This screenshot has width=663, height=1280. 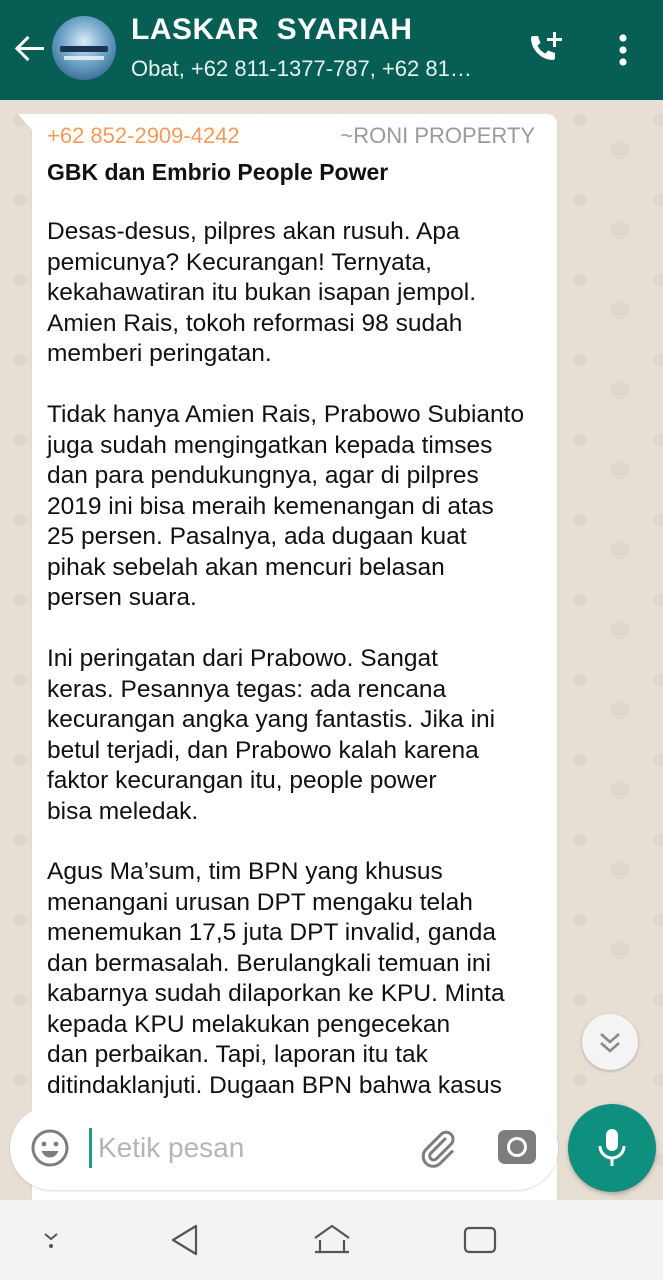 I want to click on message-sender-alias: ~RONI PROPERTY, so click(x=437, y=135).